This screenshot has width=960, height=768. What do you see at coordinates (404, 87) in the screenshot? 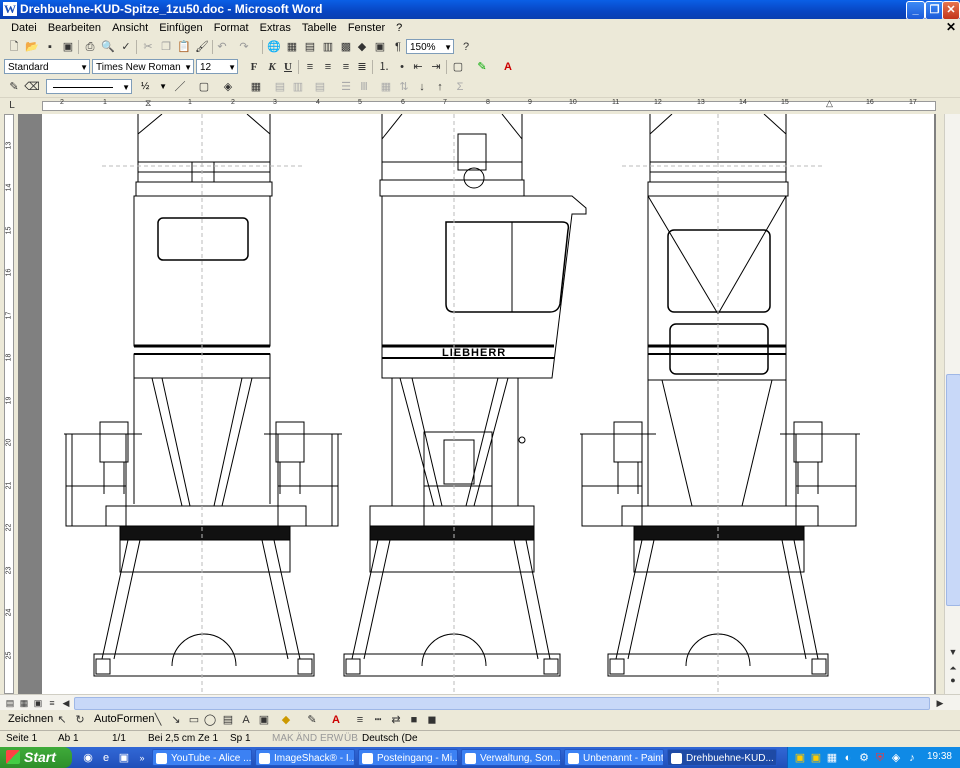
I see `text-direction-icon: ⇅` at bounding box center [404, 87].